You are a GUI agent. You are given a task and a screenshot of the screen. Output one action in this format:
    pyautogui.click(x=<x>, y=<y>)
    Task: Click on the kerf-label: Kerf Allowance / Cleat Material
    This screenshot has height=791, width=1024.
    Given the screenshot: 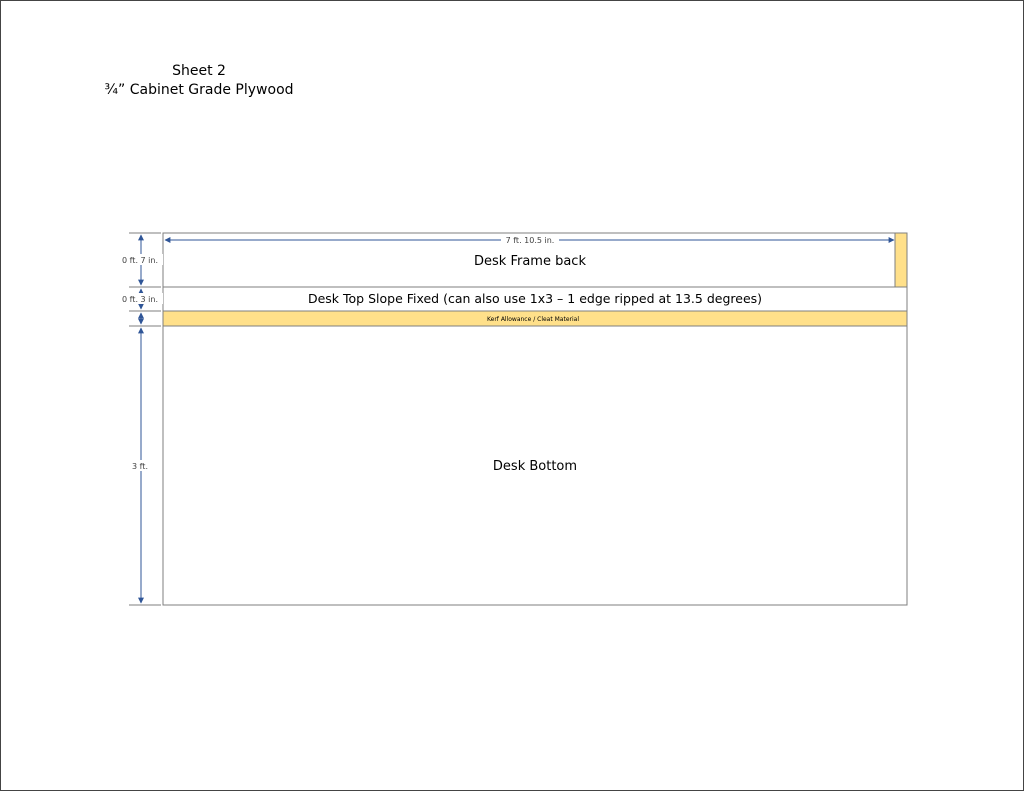 What is the action you would take?
    pyautogui.click(x=533, y=319)
    